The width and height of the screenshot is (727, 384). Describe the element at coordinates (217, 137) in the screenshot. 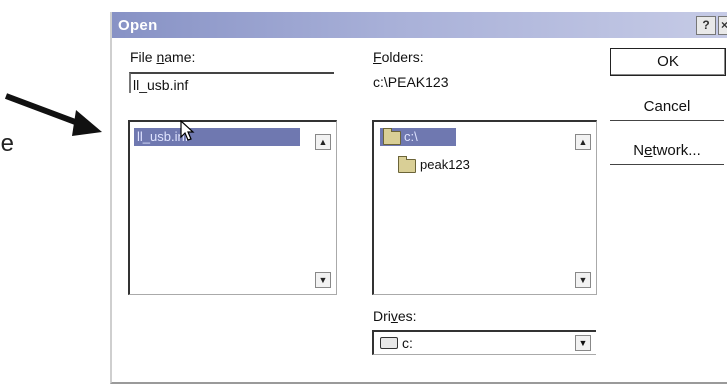

I see `file-list-item-selected: ll_usb.inf` at that location.